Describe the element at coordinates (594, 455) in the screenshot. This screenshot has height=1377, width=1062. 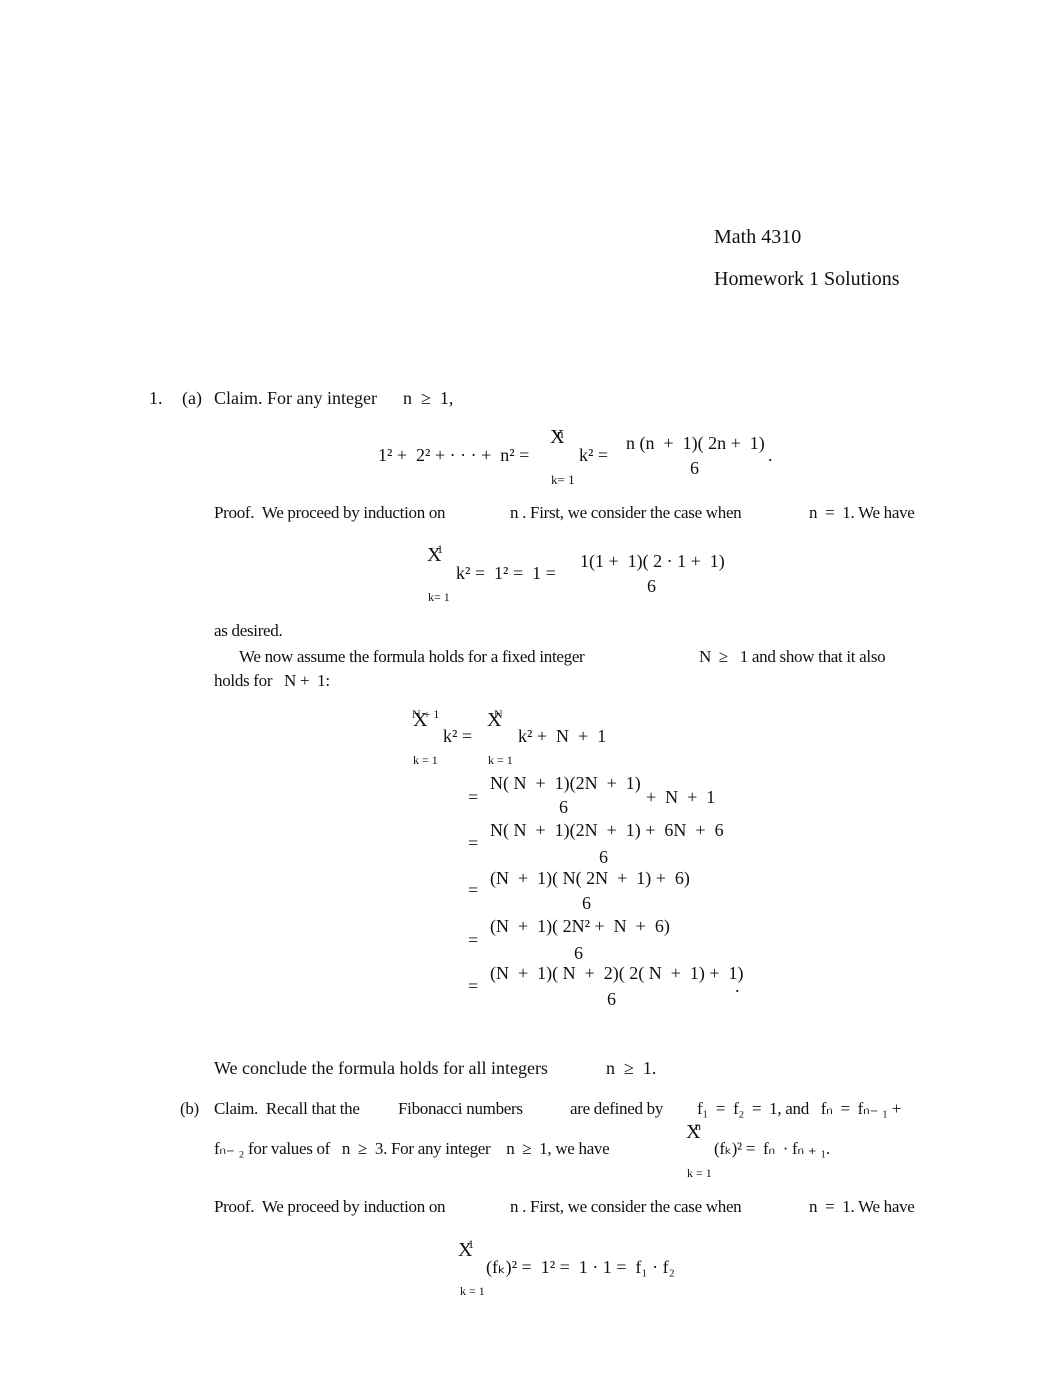
I see `eq1-summand: k² =` at that location.